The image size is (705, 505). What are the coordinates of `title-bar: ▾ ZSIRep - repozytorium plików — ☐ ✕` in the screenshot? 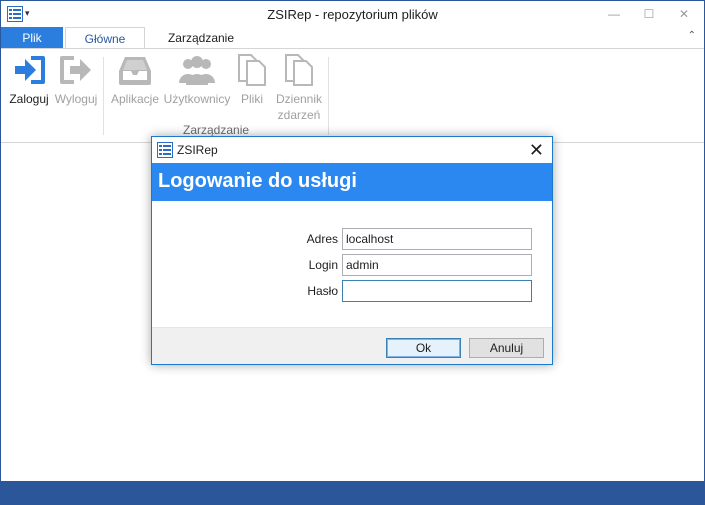 It's located at (352, 14).